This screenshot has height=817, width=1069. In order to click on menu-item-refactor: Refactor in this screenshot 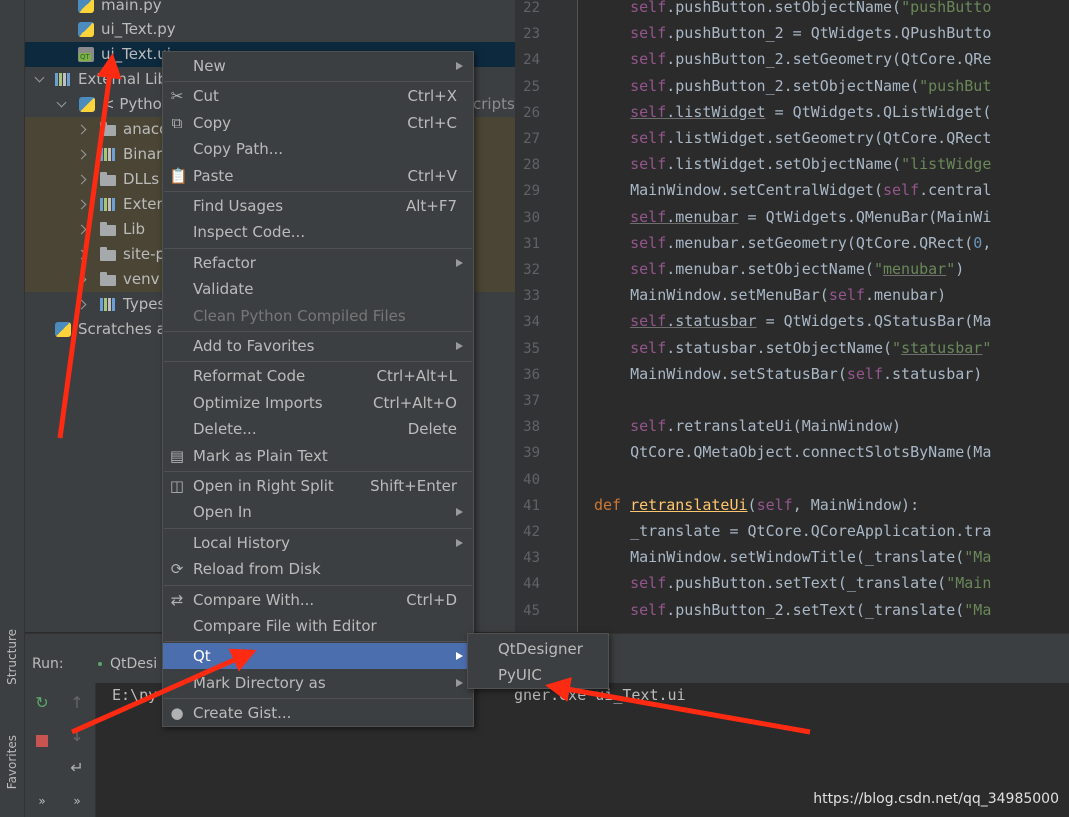, I will do `click(318, 263)`.